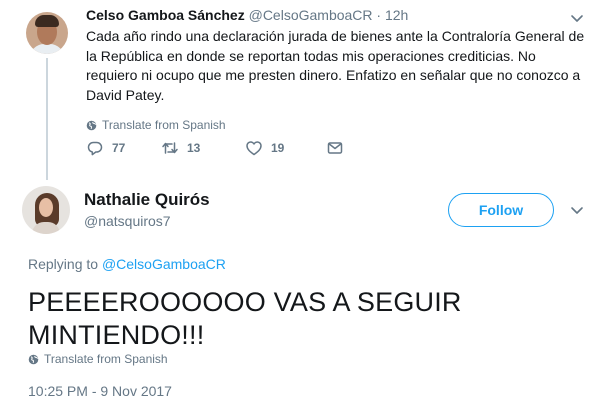  I want to click on reply-icon, so click(95, 148).